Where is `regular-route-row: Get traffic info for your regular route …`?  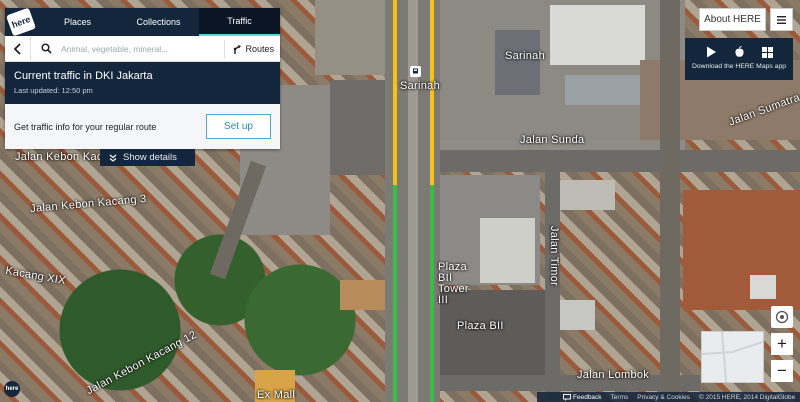 regular-route-row: Get traffic info for your regular route … is located at coordinates (142, 126).